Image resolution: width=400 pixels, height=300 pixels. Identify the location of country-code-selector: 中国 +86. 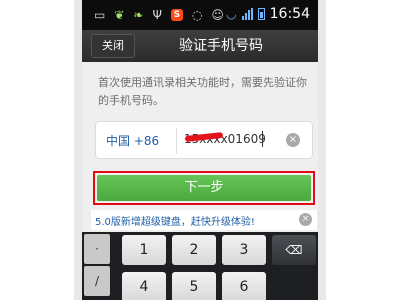
(132, 140).